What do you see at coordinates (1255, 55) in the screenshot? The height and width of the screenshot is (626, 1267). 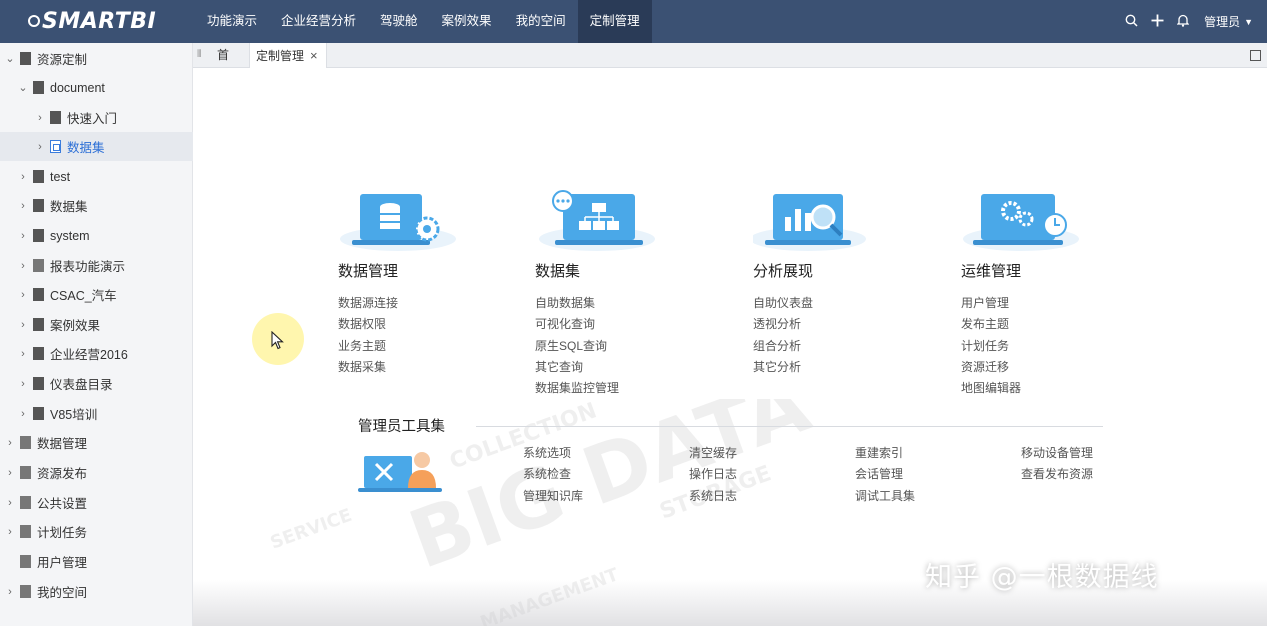 I see `maximize-icon` at bounding box center [1255, 55].